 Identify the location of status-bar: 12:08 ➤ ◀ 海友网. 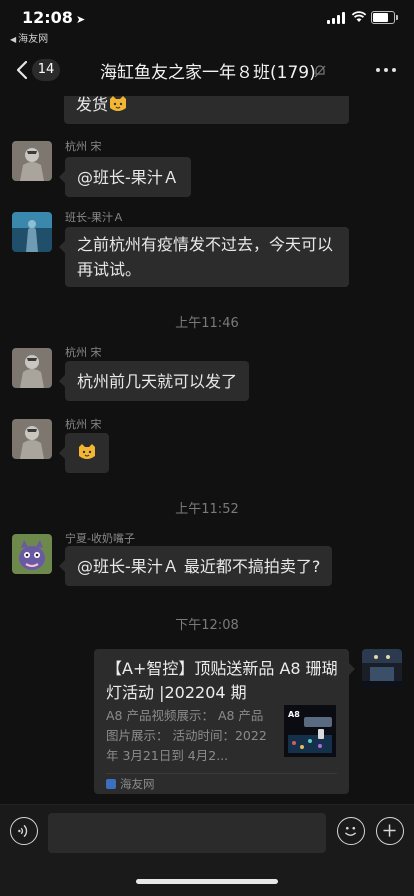
(207, 22).